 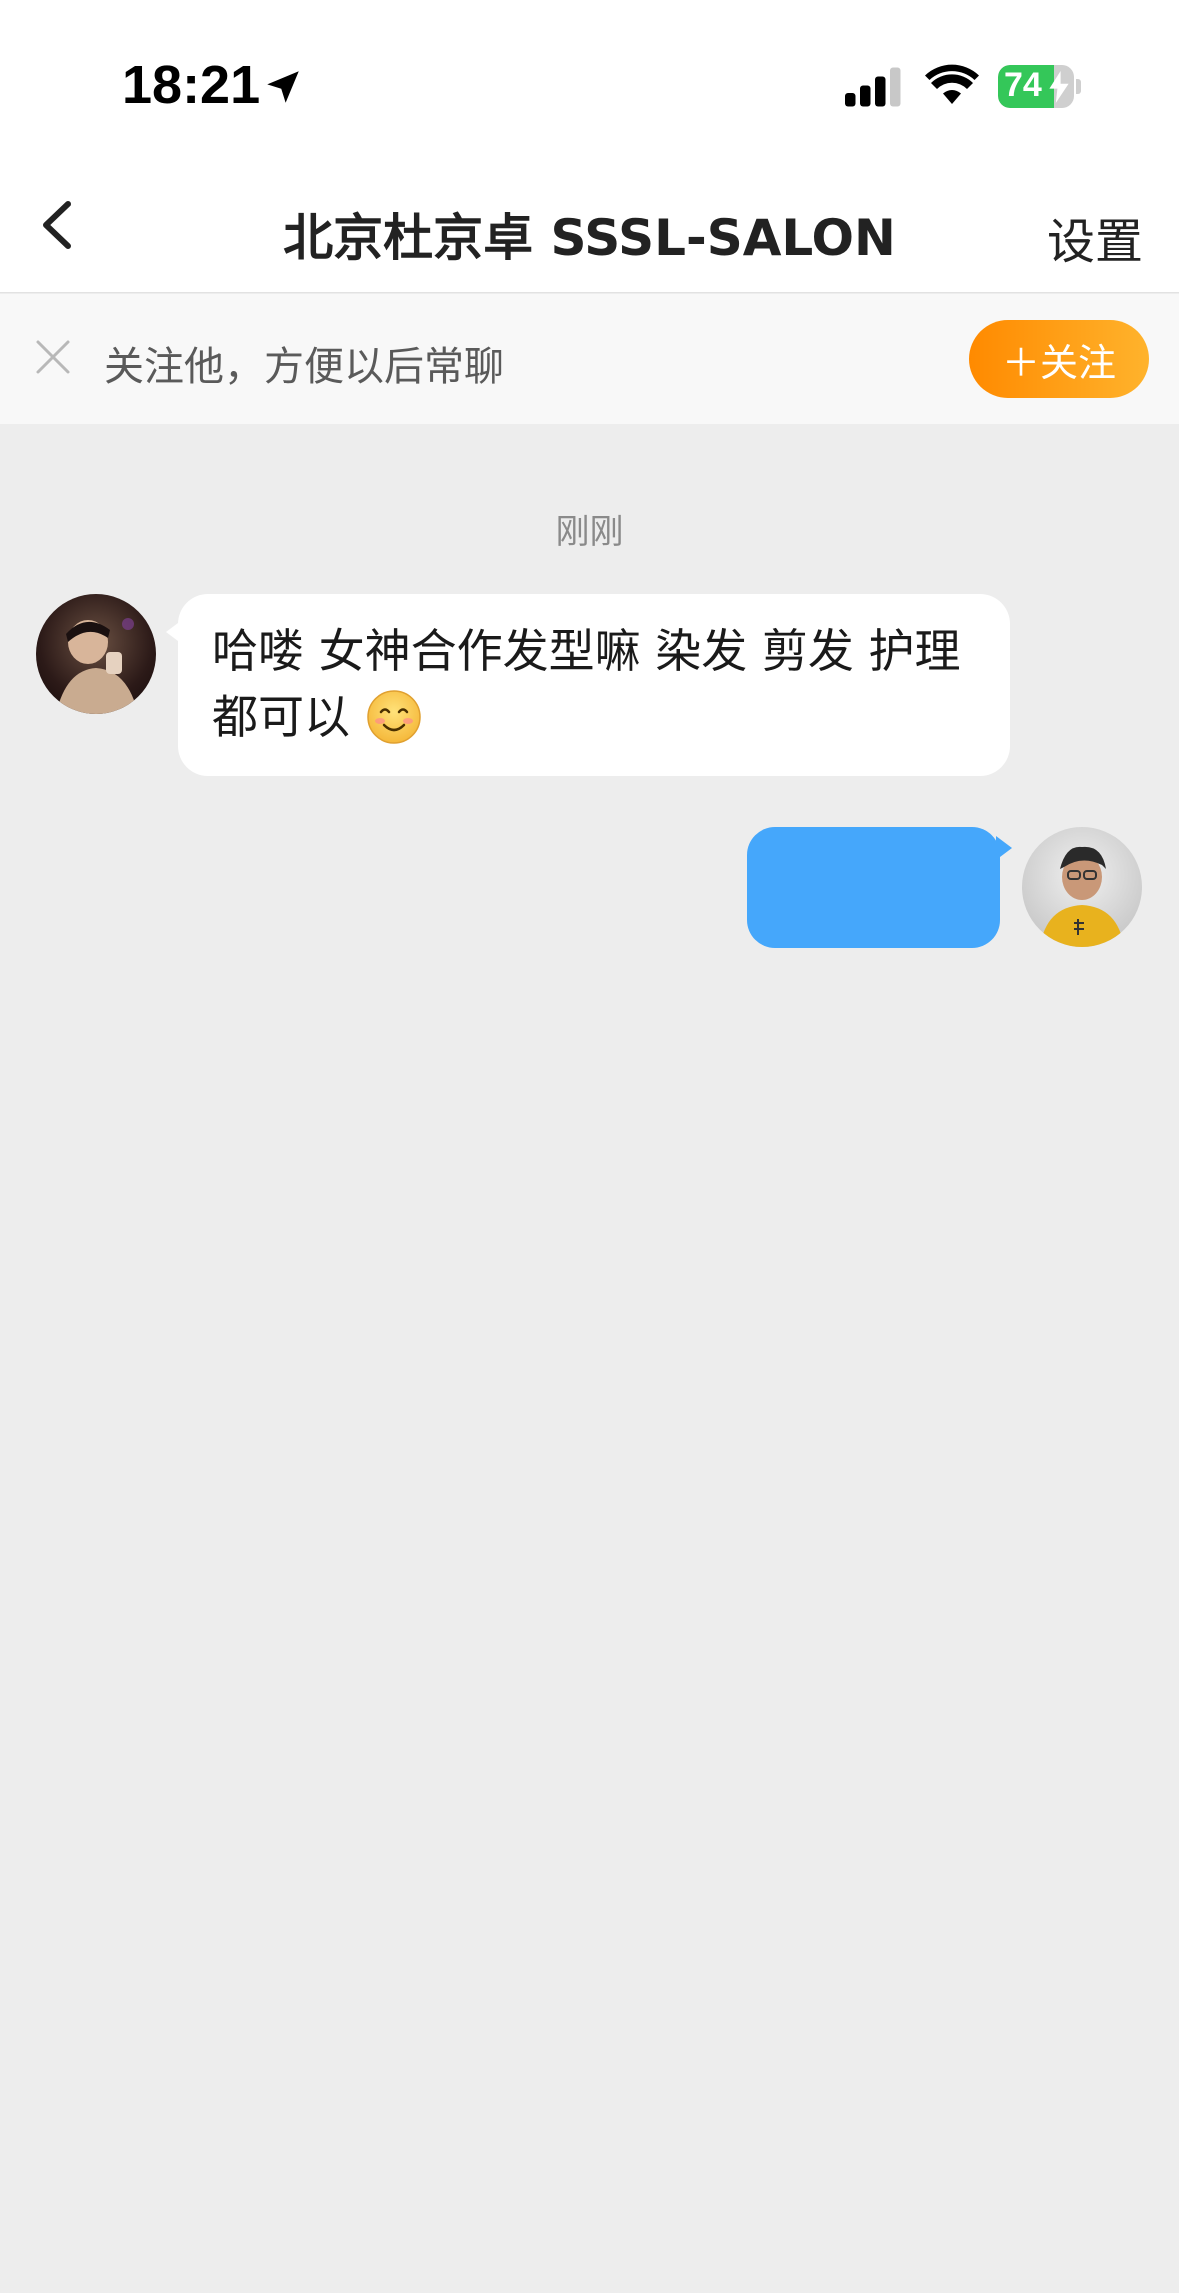 I want to click on status-bar: 18:21 74, so click(x=589, y=85).